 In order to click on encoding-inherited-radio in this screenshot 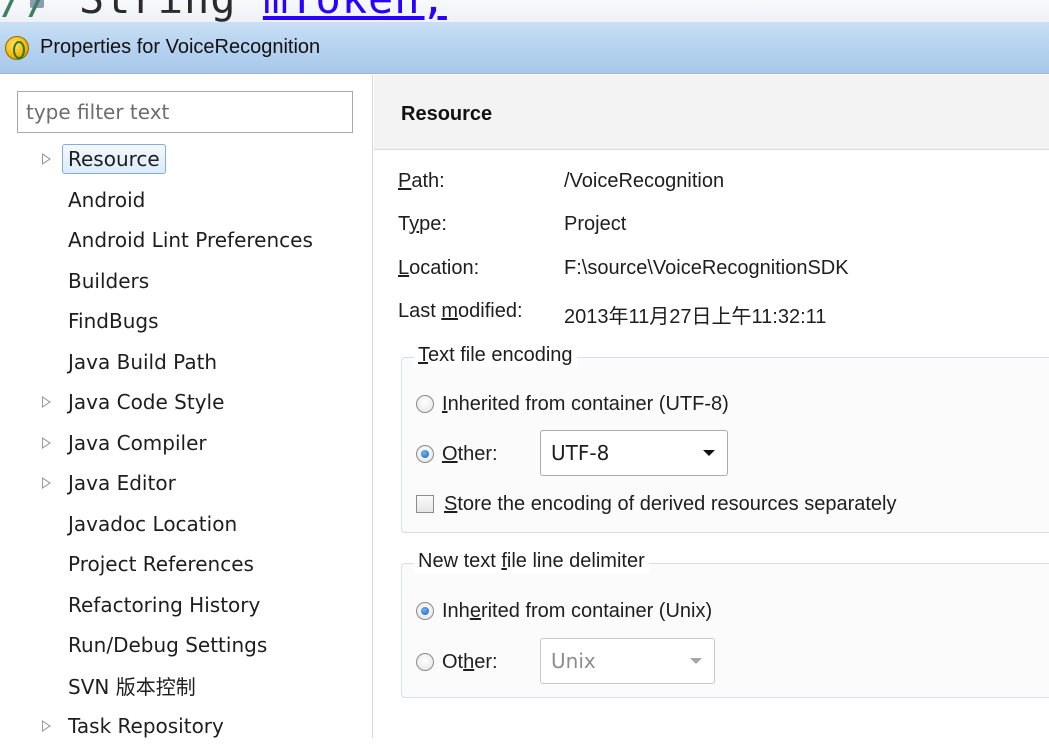, I will do `click(425, 404)`.